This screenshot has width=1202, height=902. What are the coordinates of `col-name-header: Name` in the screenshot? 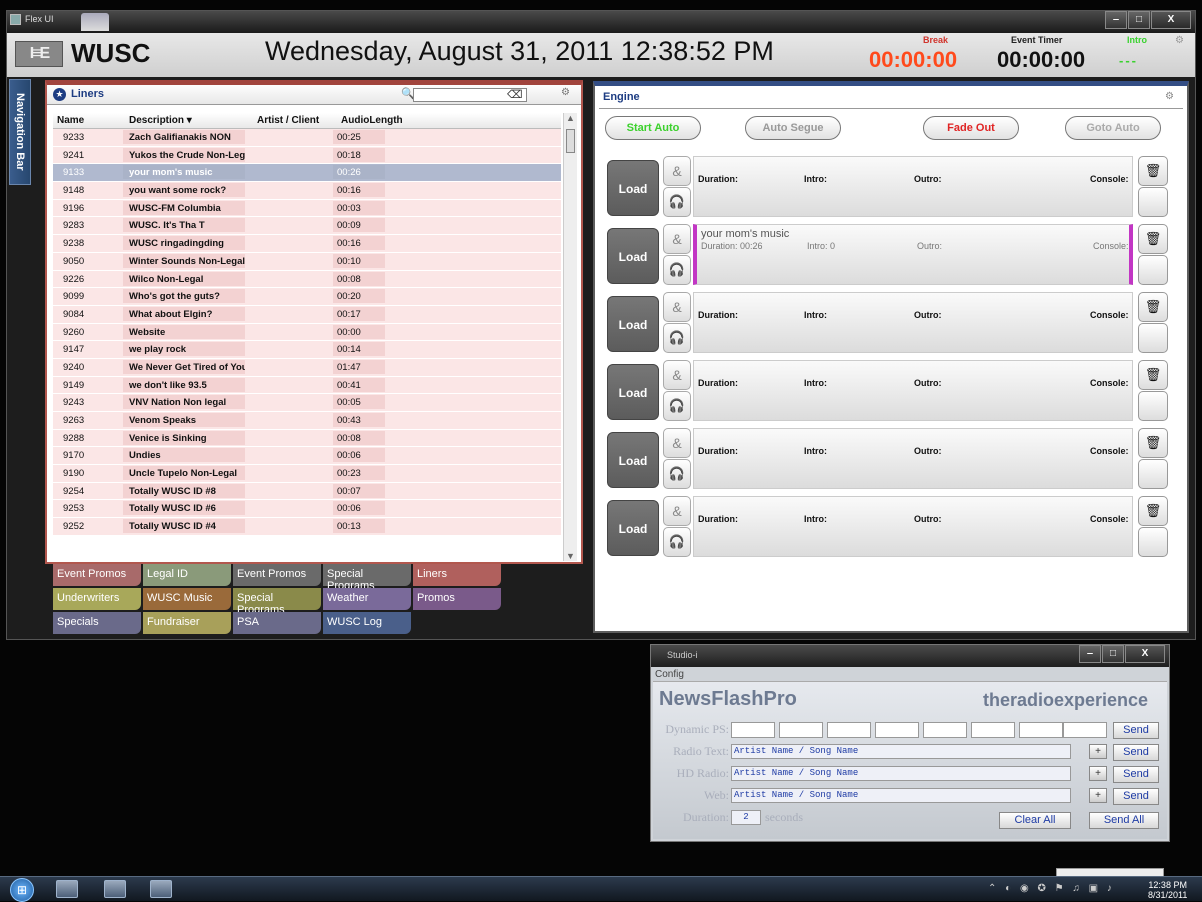 It's located at (70, 120).